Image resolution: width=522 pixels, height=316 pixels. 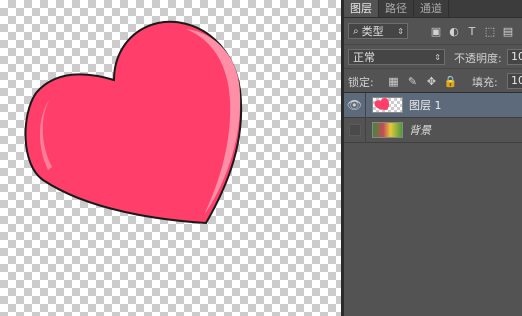 What do you see at coordinates (478, 58) in the screenshot?
I see `opacity-label: 不透明度:` at bounding box center [478, 58].